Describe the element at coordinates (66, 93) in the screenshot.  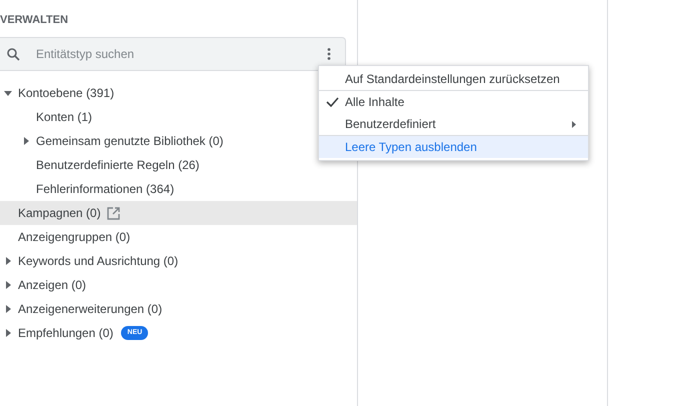
I see `tree-item: Kontoebene (391)` at that location.